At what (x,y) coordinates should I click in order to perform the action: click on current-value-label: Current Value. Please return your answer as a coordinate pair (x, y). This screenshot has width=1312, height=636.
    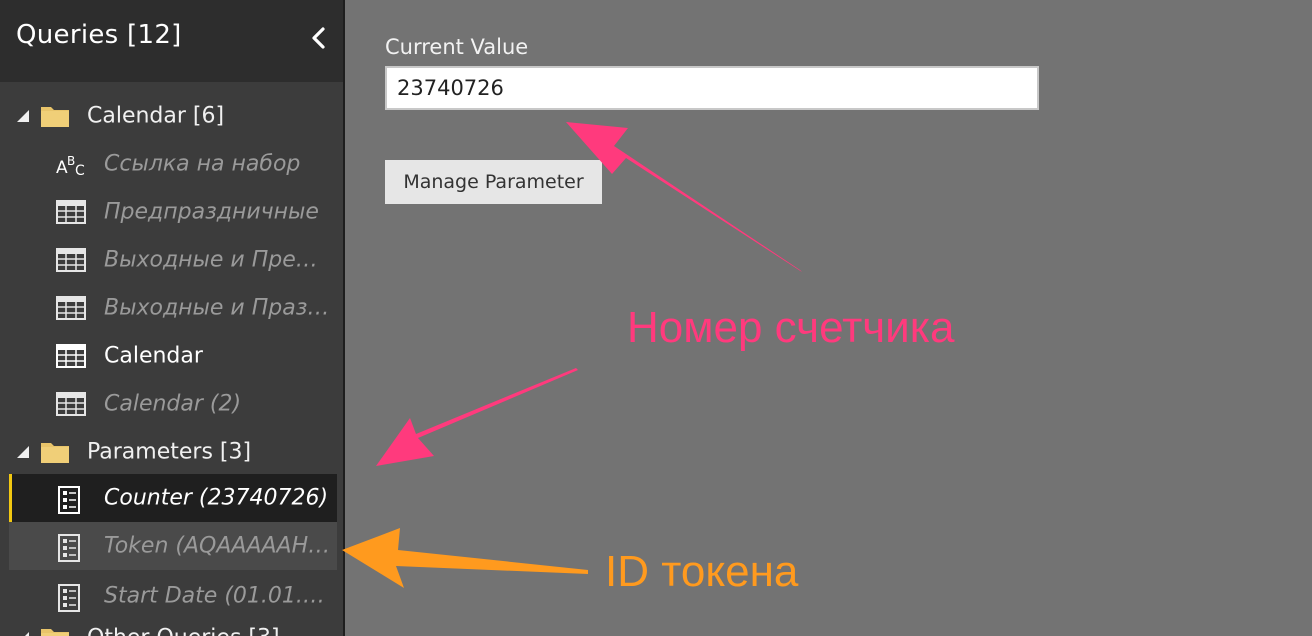
    Looking at the image, I should click on (457, 47).